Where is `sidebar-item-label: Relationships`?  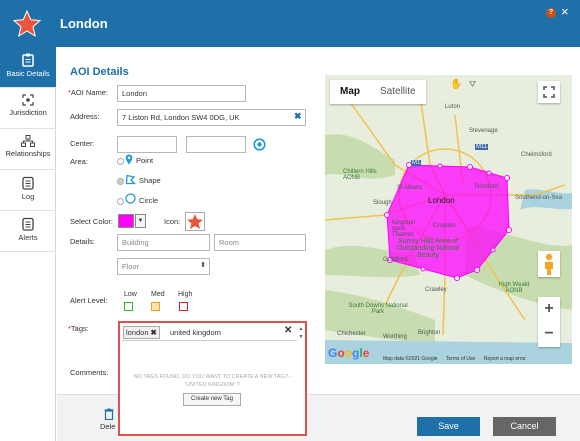 sidebar-item-label: Relationships is located at coordinates (28, 153).